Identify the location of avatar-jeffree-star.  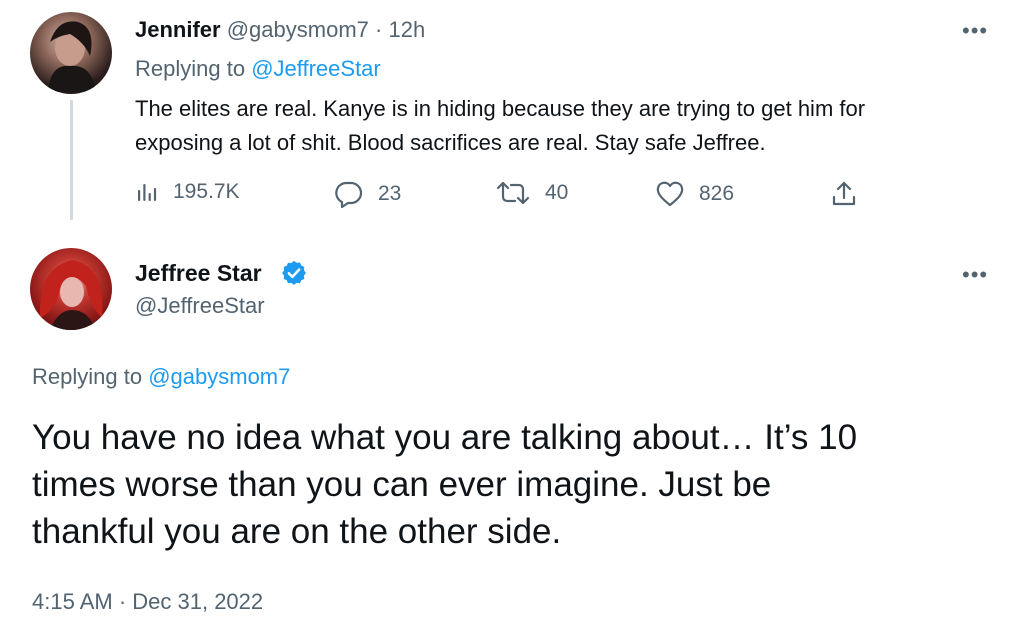
(71, 289).